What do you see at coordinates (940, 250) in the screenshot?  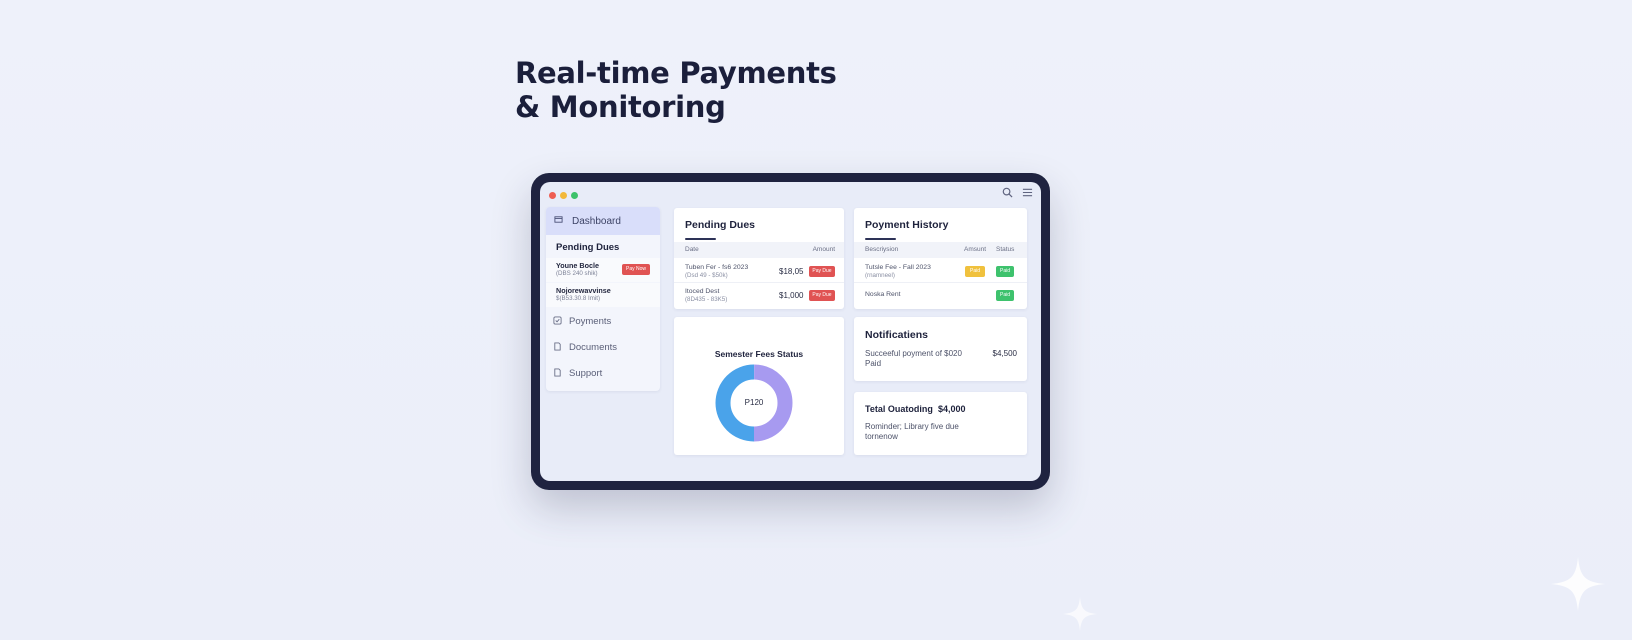 I see `table-header: Bescriysion Amsunt Status` at bounding box center [940, 250].